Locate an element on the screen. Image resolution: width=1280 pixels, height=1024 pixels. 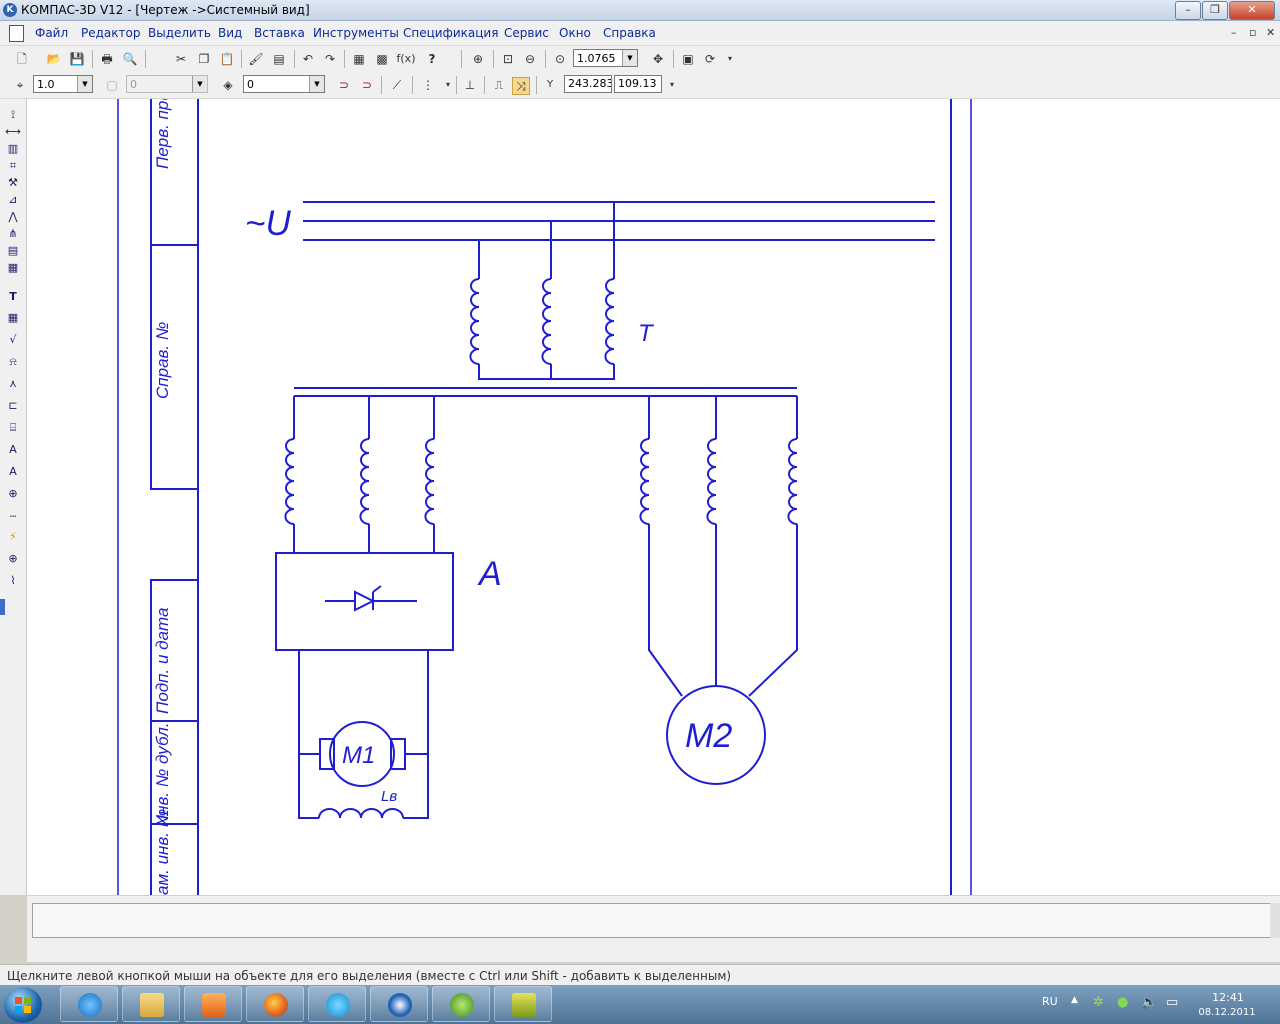
reports-icon: ▦ is located at coordinates (13, 268).